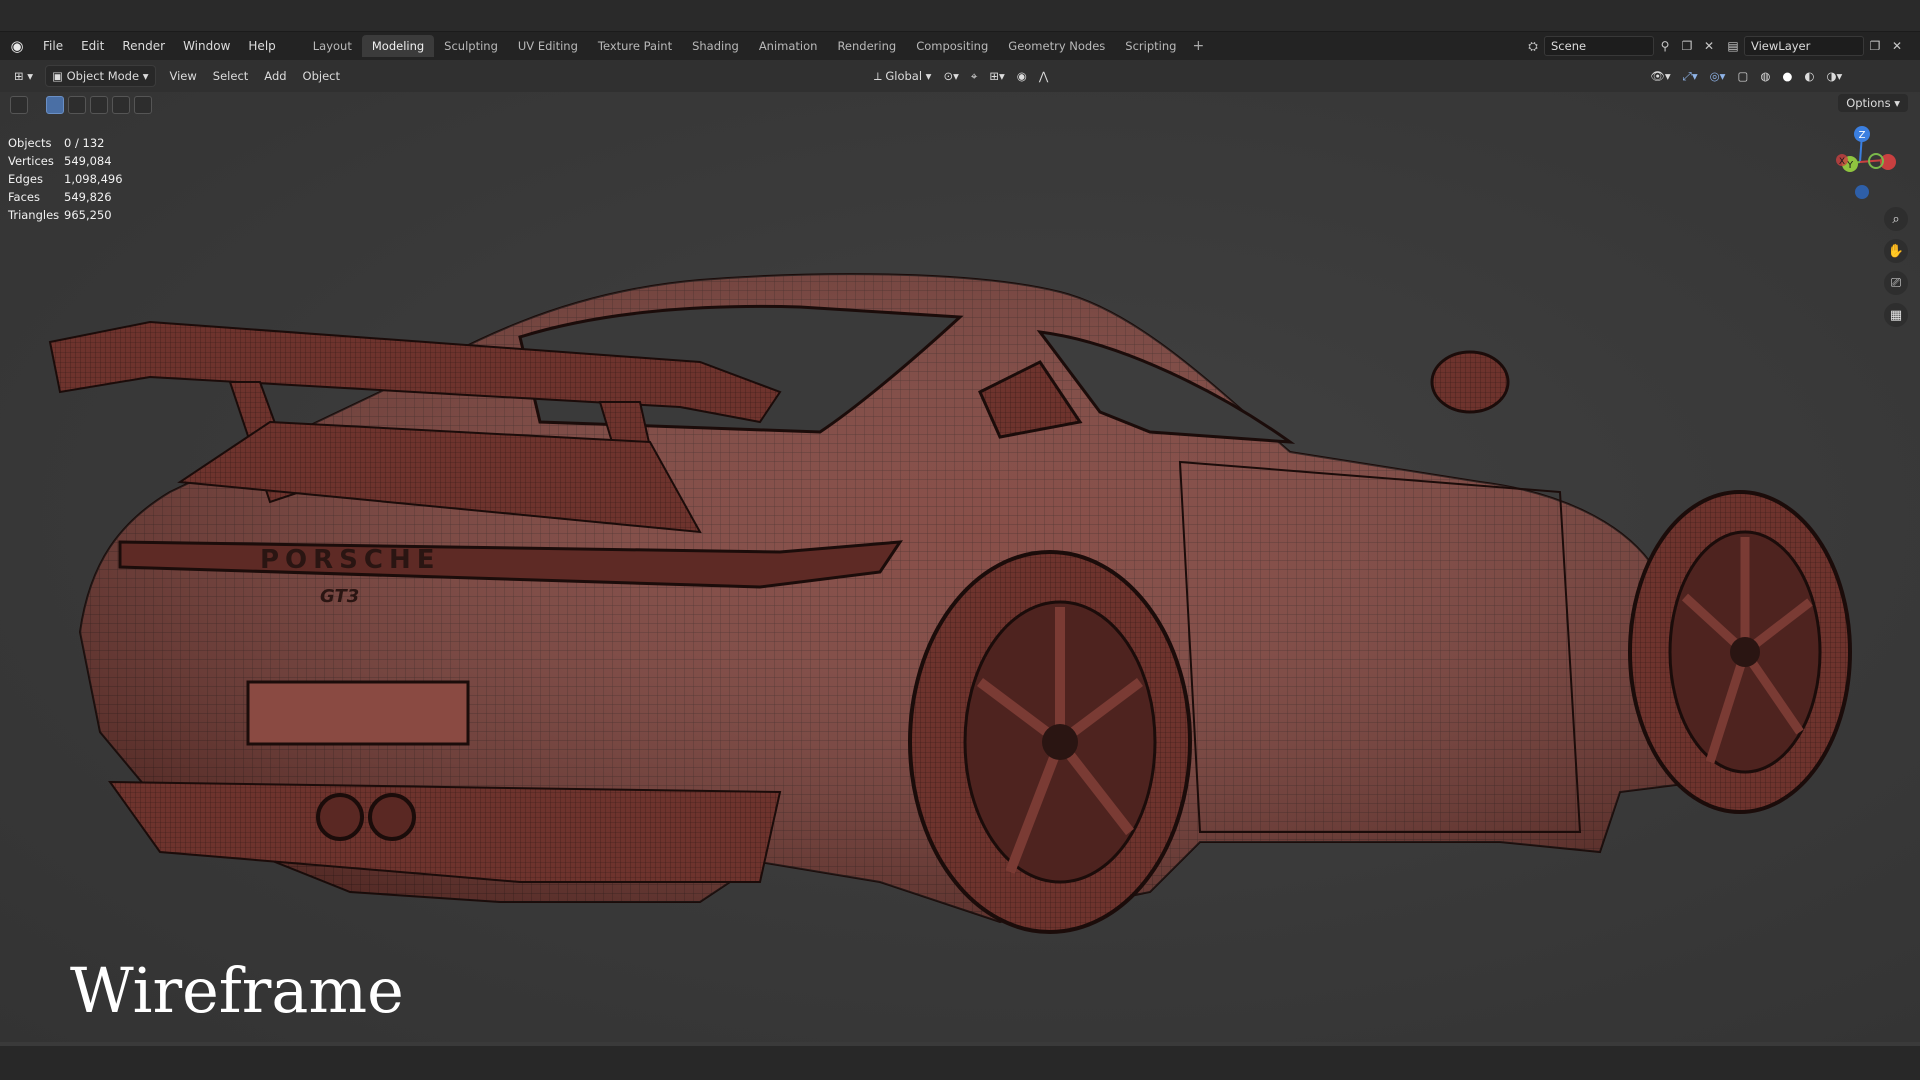  Describe the element at coordinates (230, 76) in the screenshot. I see `menu-select: Select` at that location.